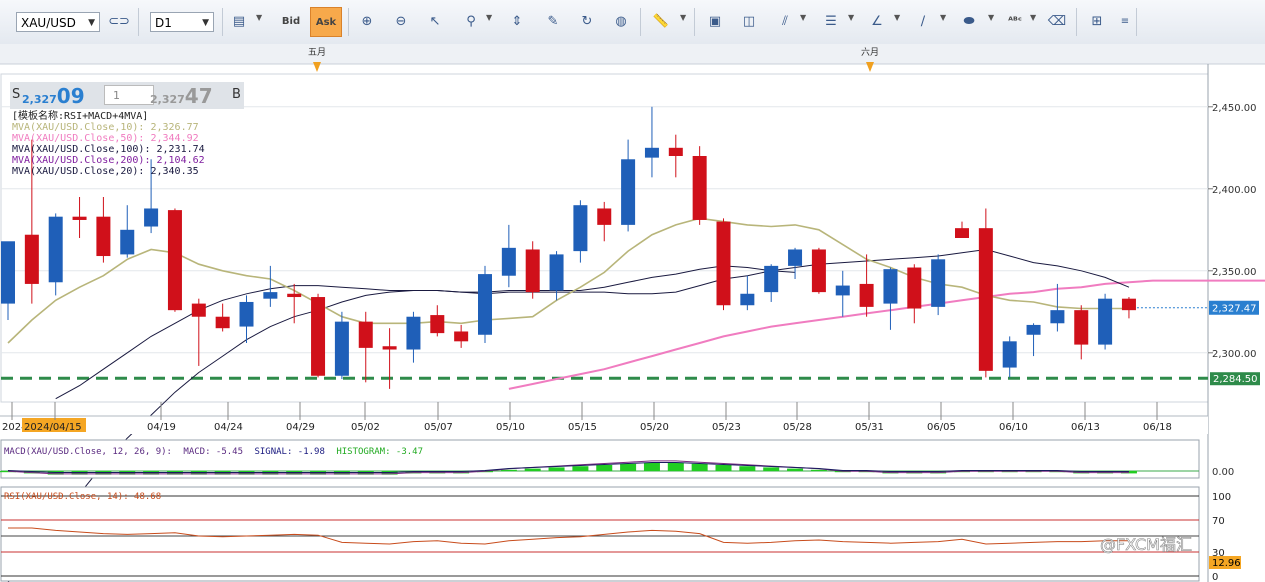  Describe the element at coordinates (317, 52) in the screenshot. I see `month-label-may: 五月` at that location.